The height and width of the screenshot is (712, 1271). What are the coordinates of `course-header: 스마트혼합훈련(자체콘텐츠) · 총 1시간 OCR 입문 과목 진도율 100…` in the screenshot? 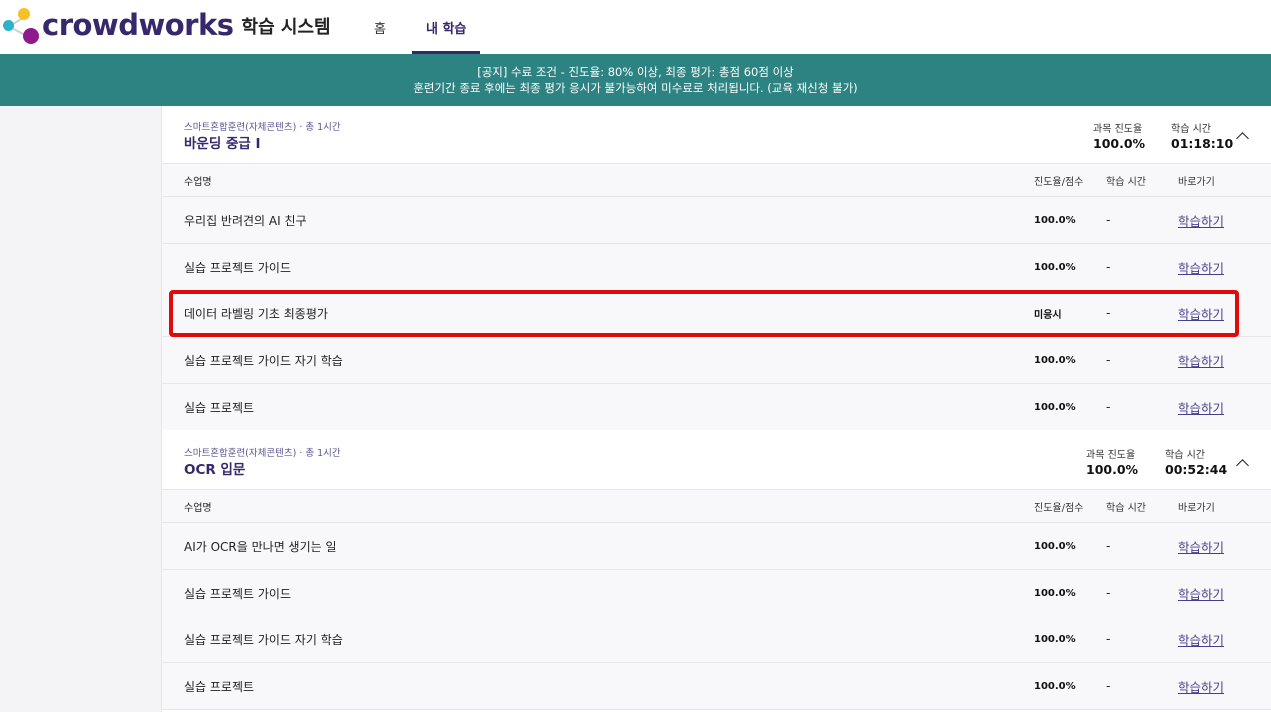 It's located at (716, 460).